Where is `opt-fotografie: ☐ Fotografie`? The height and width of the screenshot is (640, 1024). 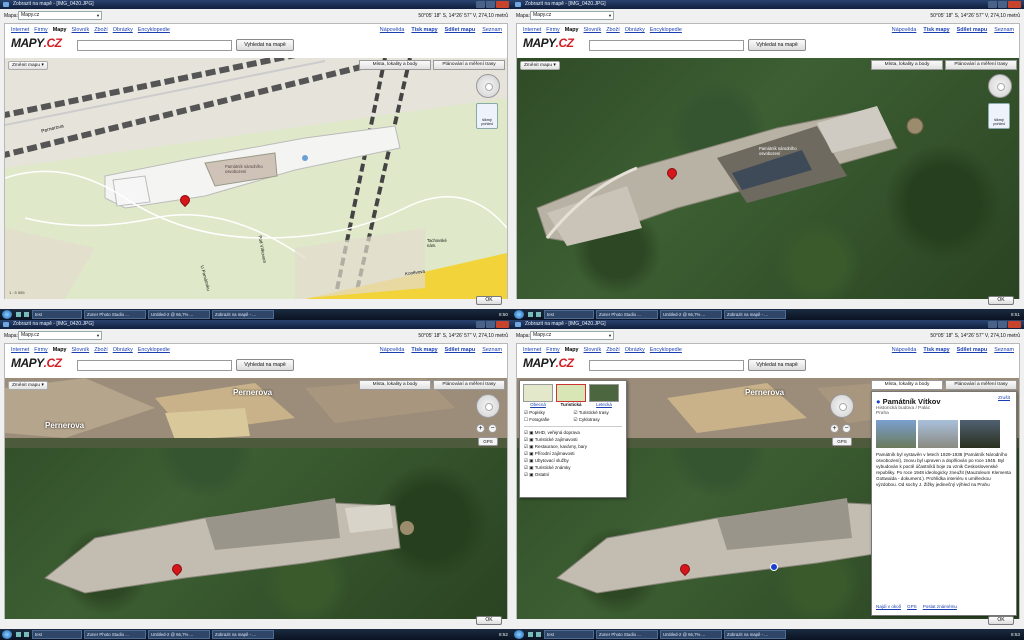 opt-fotografie: ☐ Fotografie is located at coordinates (548, 420).